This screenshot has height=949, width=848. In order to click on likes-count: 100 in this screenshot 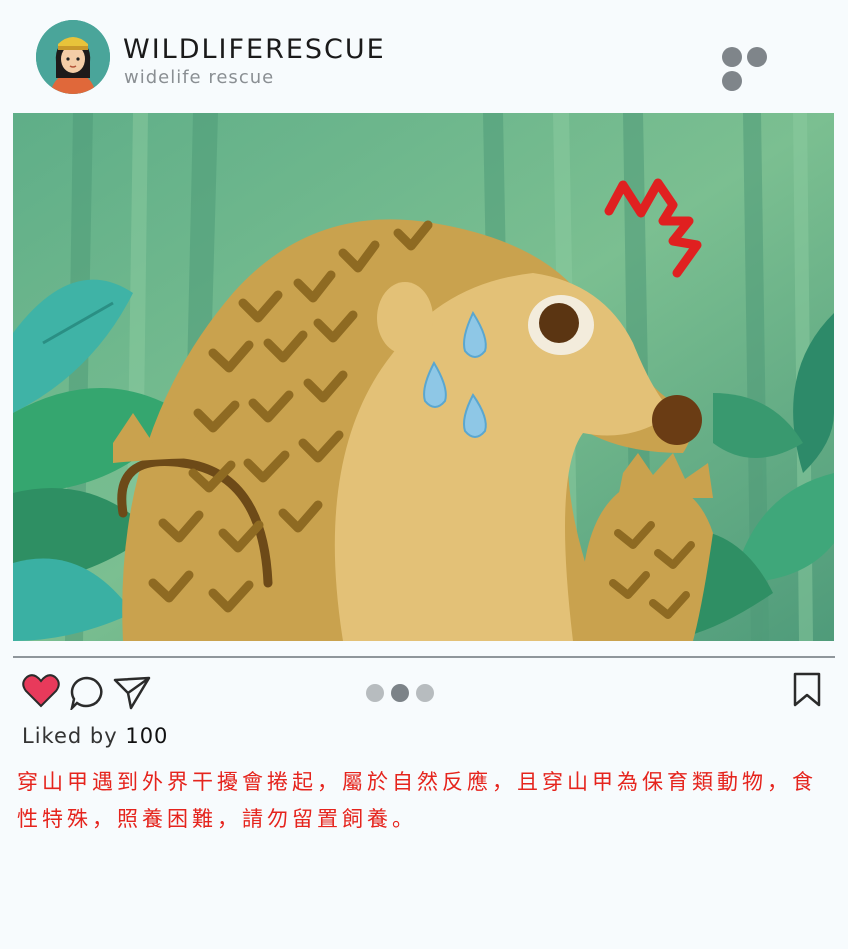, I will do `click(147, 736)`.